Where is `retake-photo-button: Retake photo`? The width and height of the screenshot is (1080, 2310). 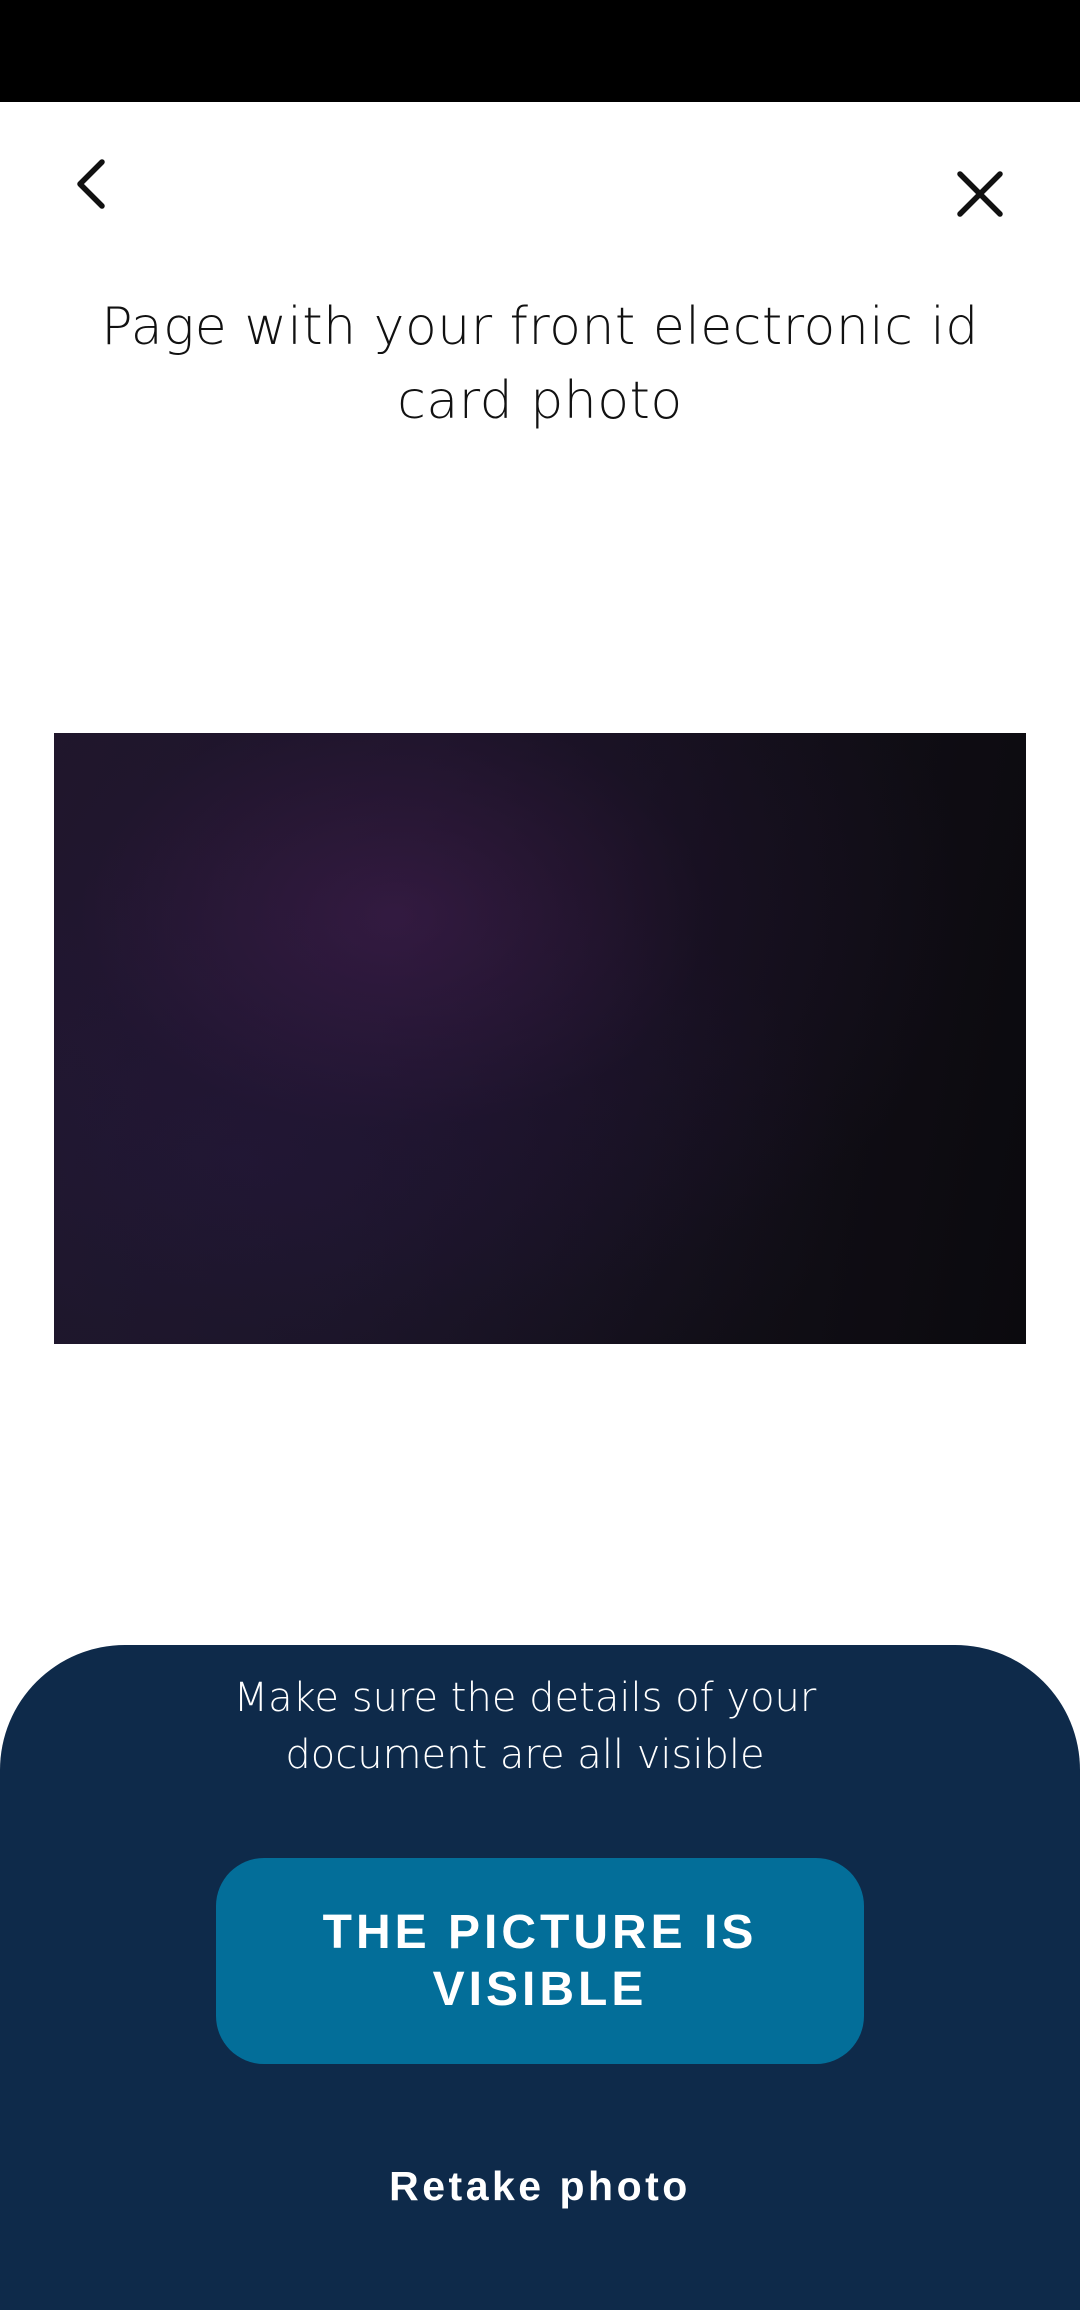
retake-photo-button: Retake photo is located at coordinates (540, 2186).